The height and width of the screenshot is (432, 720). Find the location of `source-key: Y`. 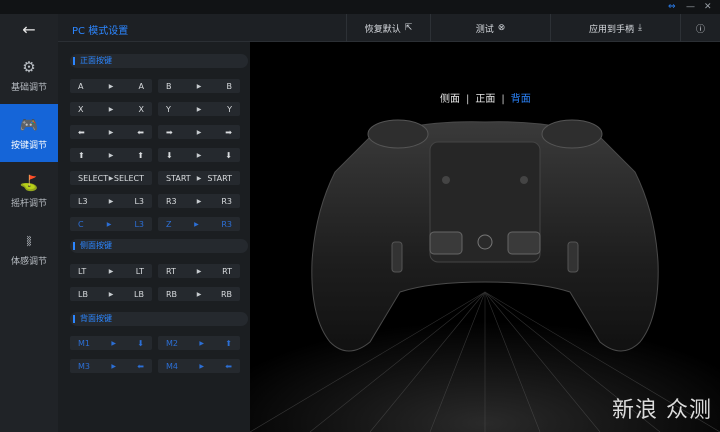

source-key: Y is located at coordinates (168, 109).